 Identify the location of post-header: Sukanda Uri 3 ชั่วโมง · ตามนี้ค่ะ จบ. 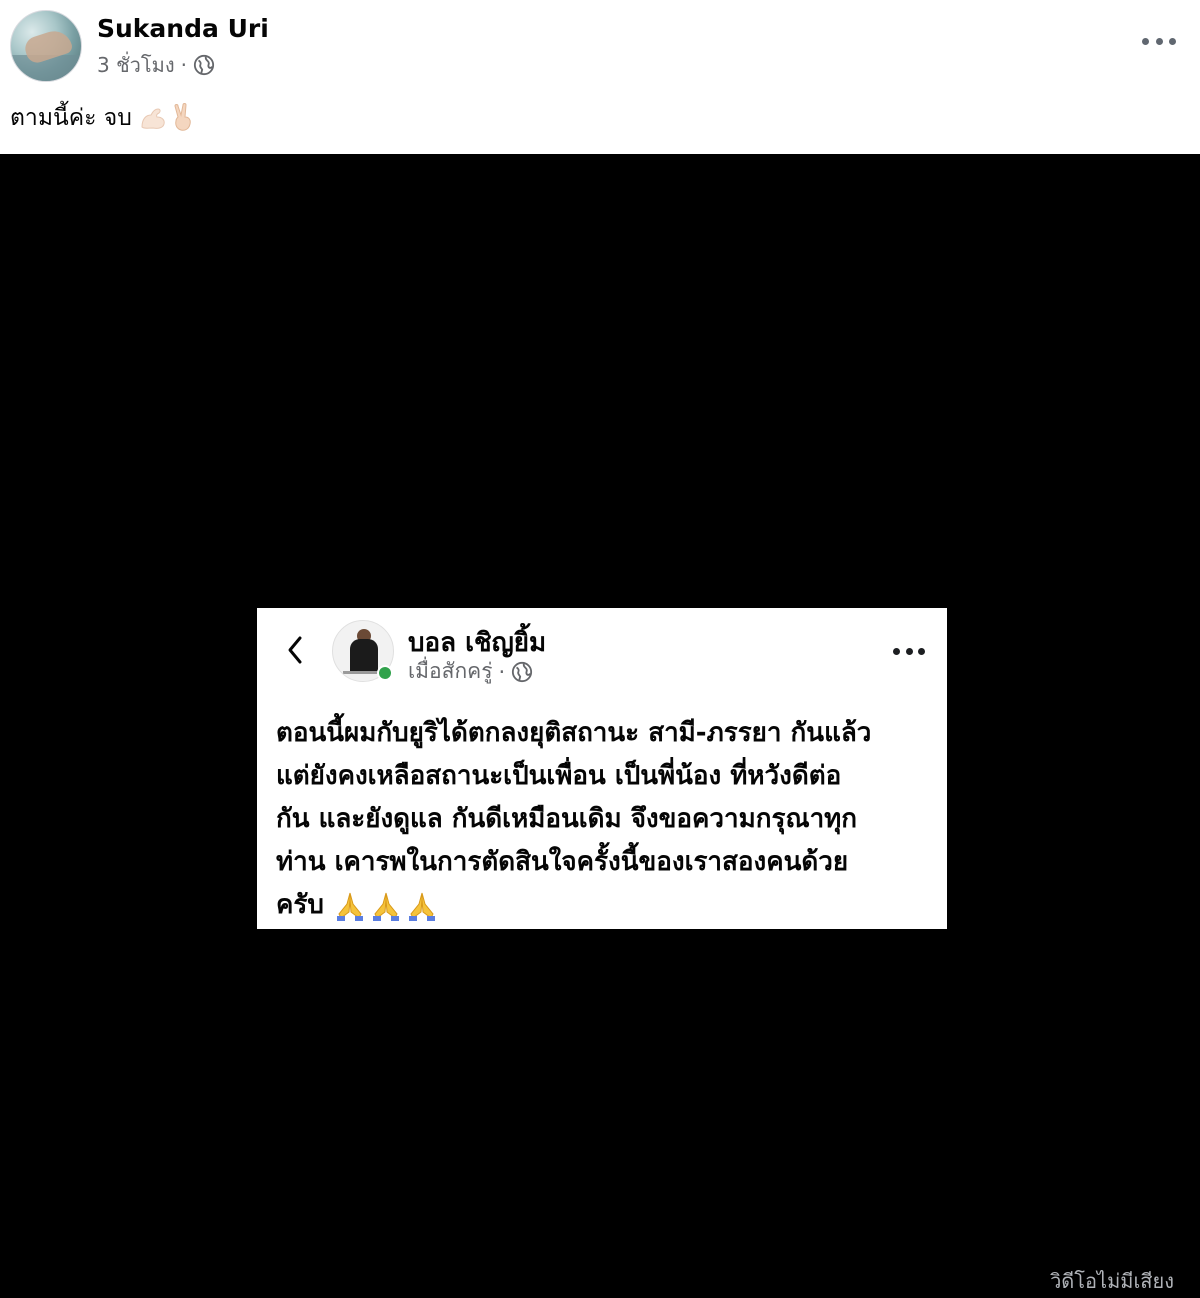
(600, 77).